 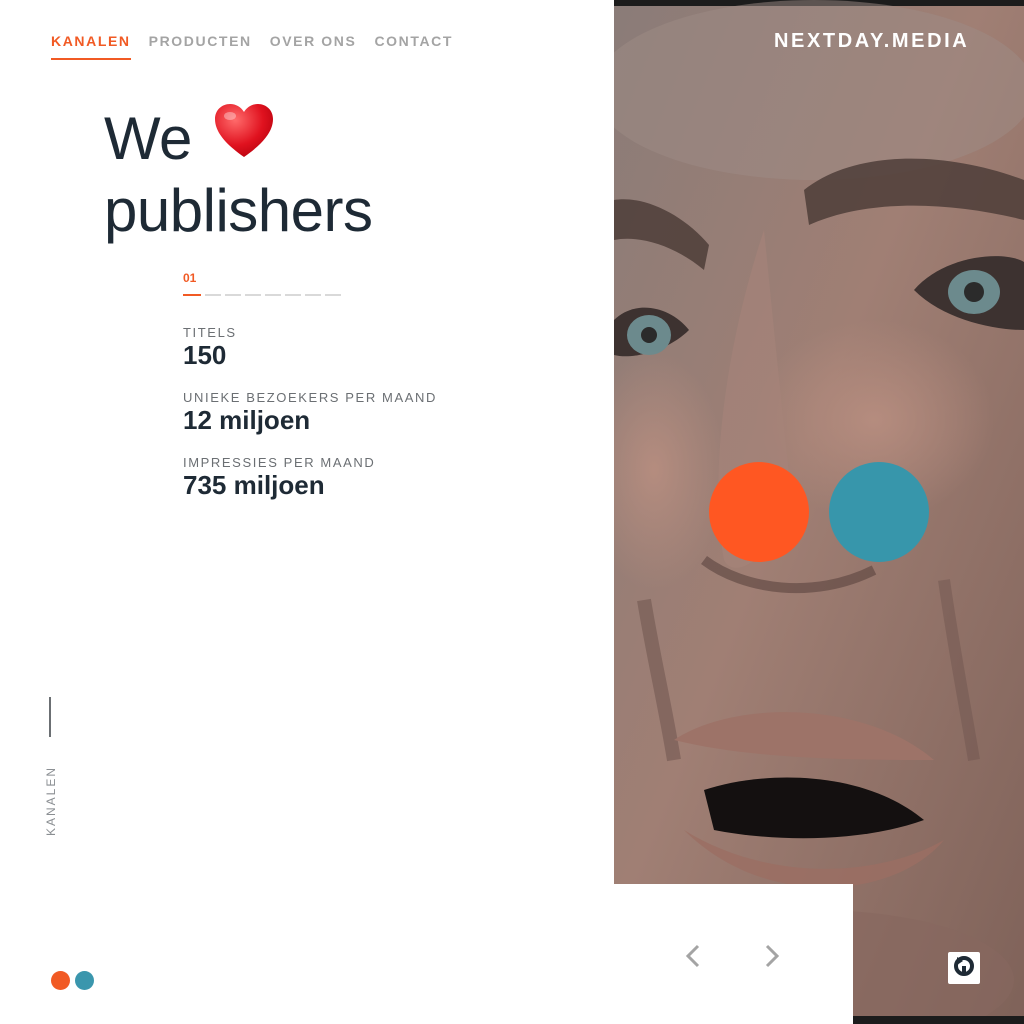 I want to click on chevron-right-icon, so click(x=772, y=956).